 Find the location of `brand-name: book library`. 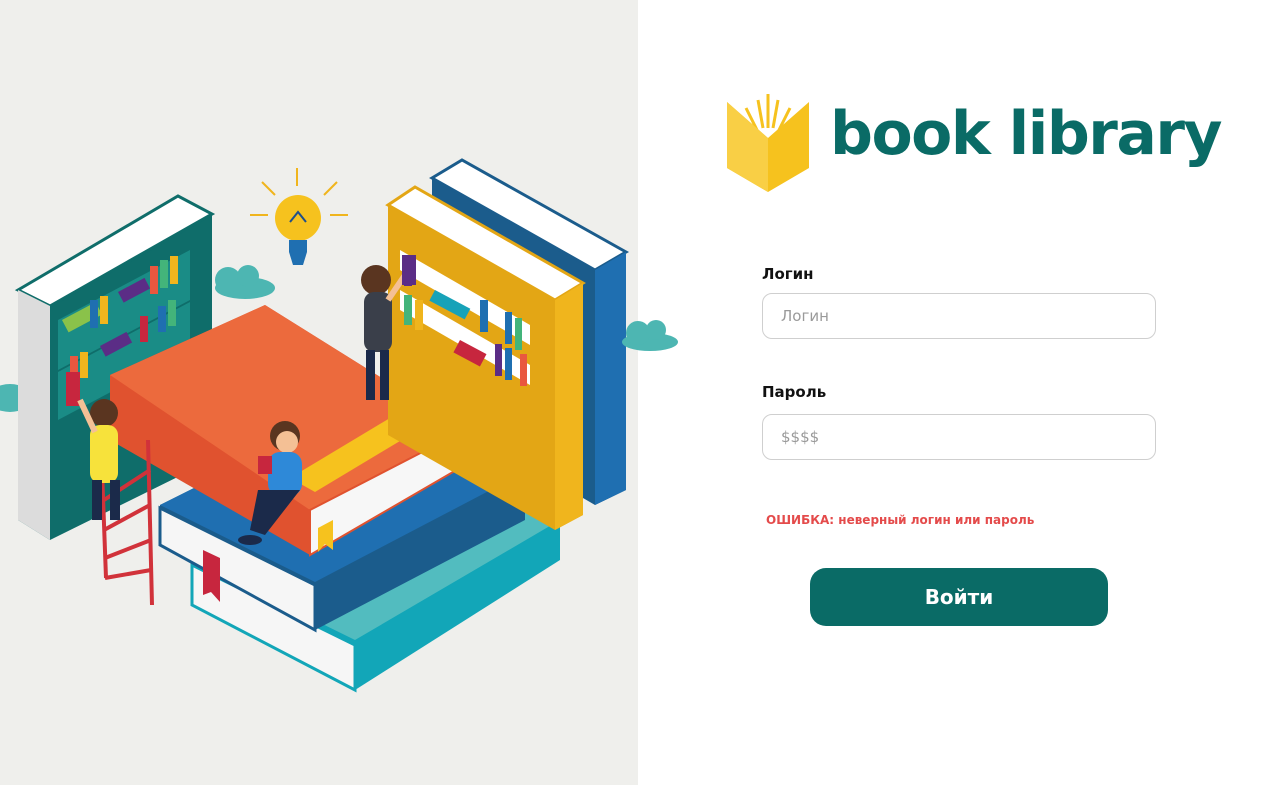

brand-name: book library is located at coordinates (1026, 134).